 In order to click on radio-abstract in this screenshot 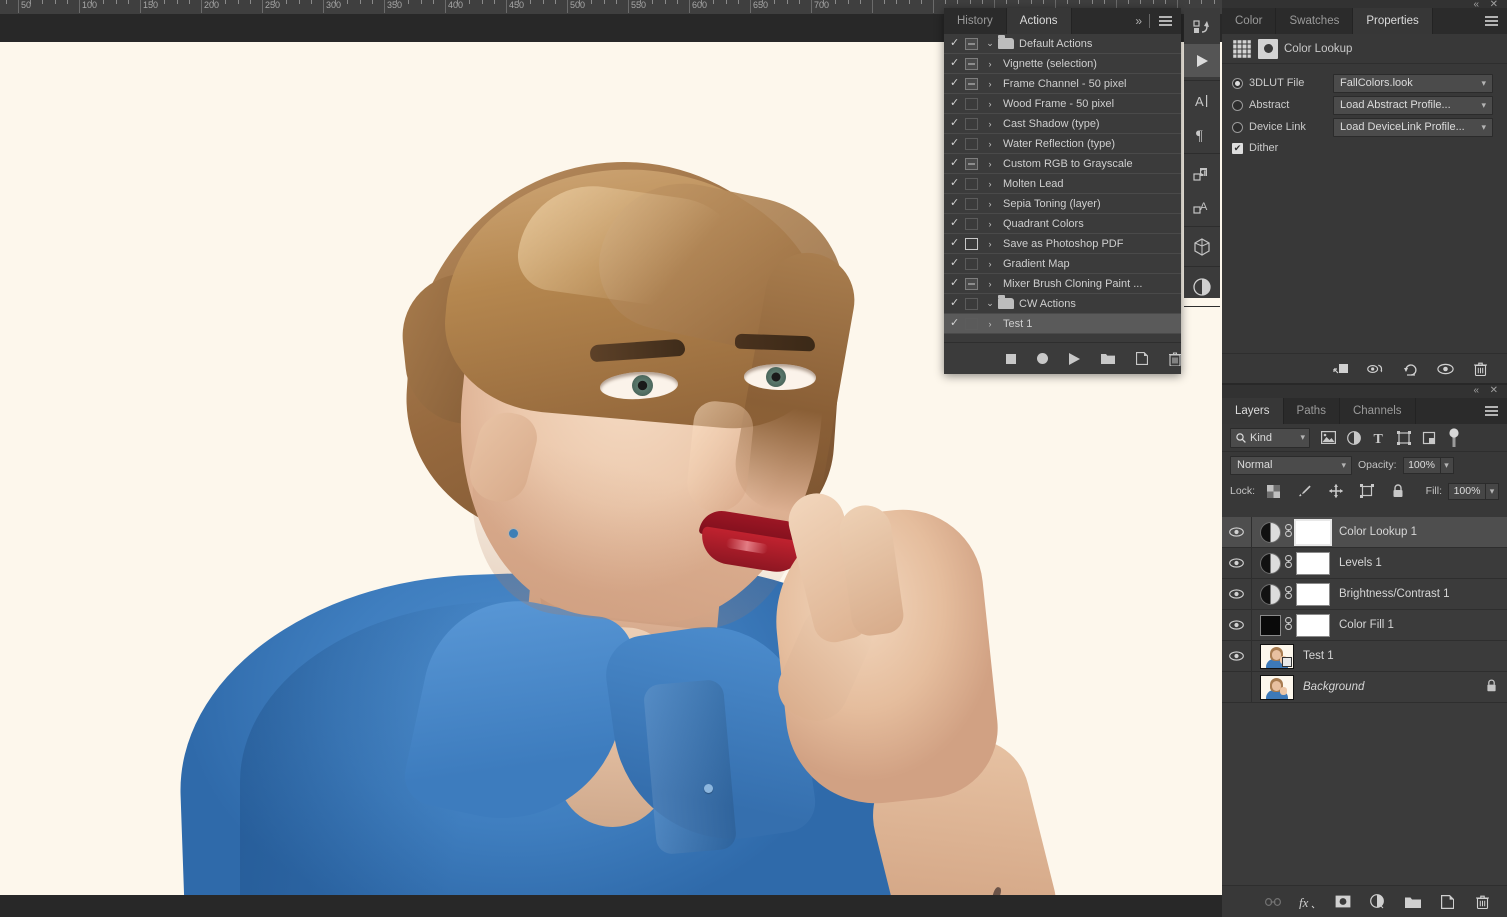, I will do `click(1237, 105)`.